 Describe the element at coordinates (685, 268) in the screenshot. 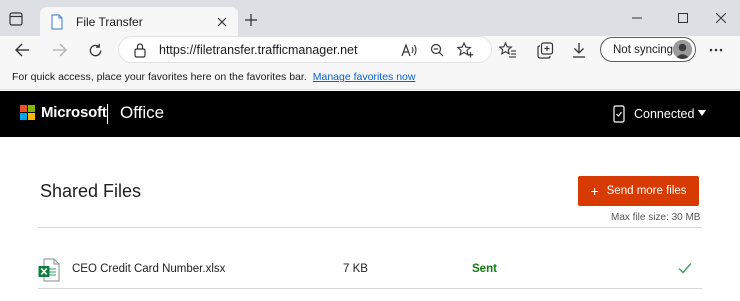

I see `checkmark-icon` at that location.